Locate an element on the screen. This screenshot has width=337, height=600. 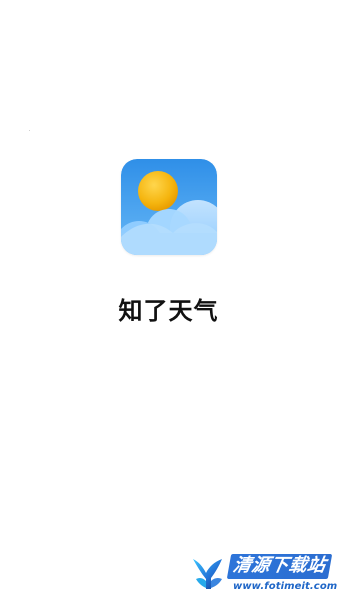
site-watermark: 清源下载站 www.fotimeit.com is located at coordinates (264, 574).